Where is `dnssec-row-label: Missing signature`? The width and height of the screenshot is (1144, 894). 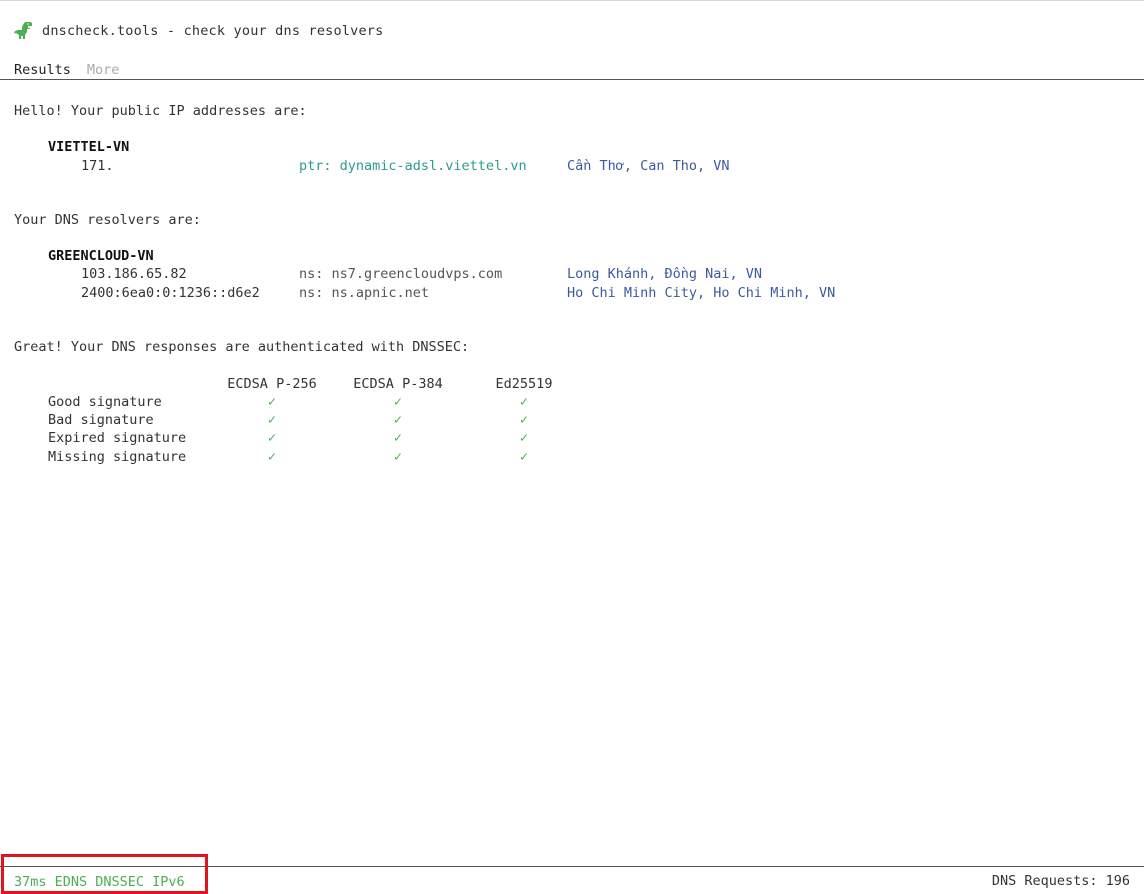 dnssec-row-label: Missing signature is located at coordinates (117, 456).